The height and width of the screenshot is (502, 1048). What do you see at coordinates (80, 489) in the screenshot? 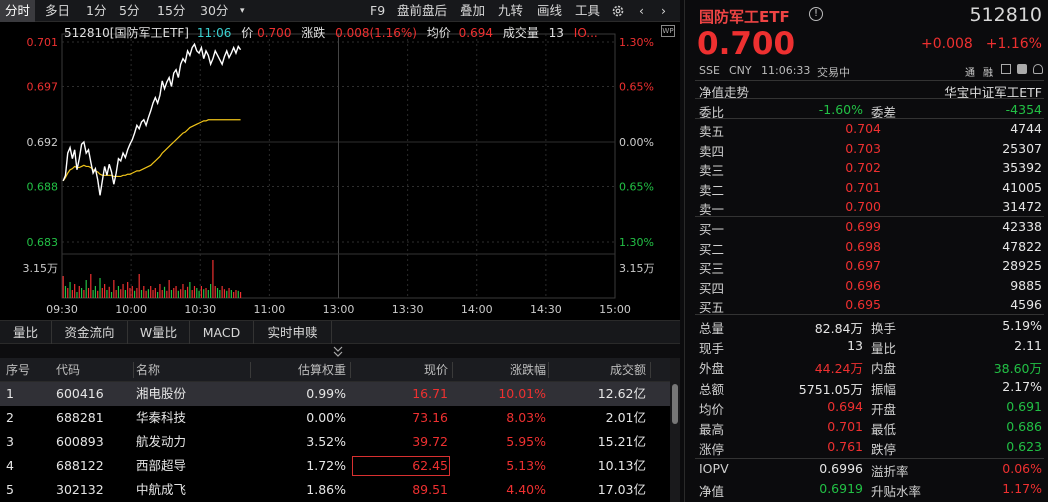
I see `row-code: 302132` at bounding box center [80, 489].